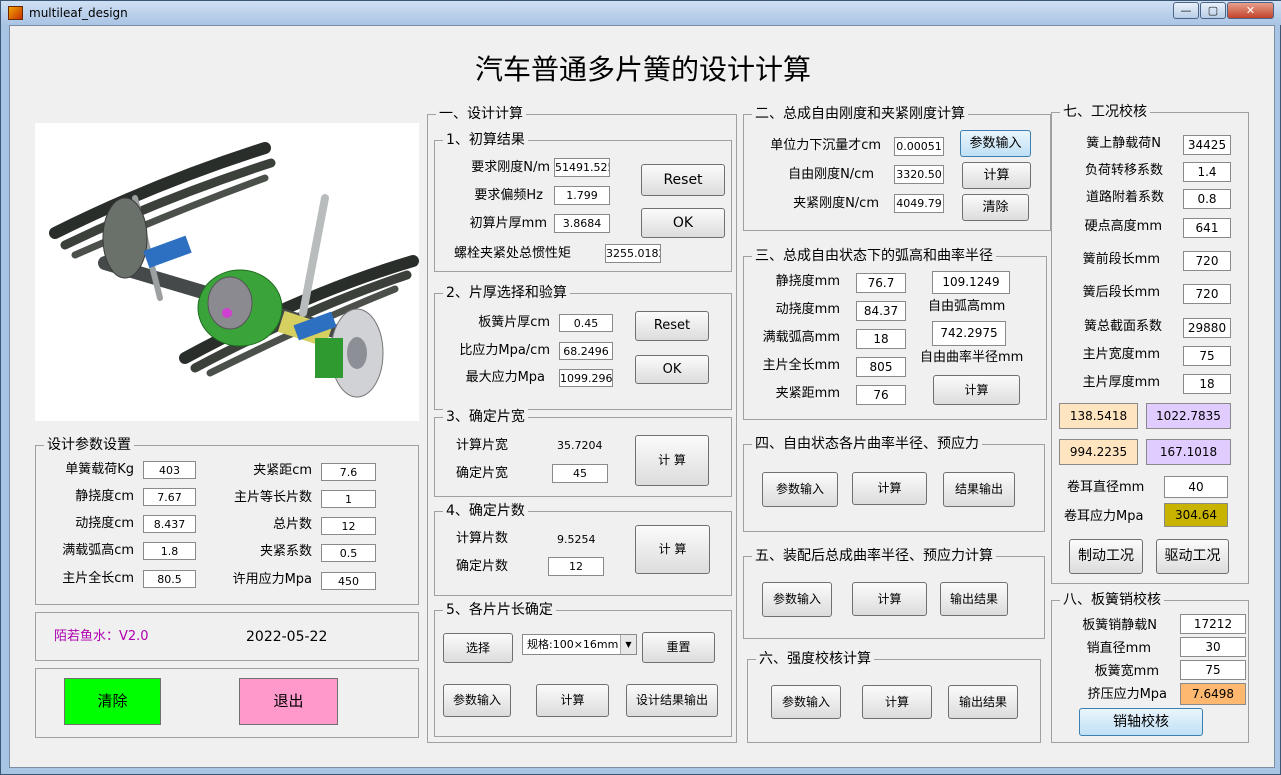  I want to click on s5-output-button: 输出结果, so click(974, 599).